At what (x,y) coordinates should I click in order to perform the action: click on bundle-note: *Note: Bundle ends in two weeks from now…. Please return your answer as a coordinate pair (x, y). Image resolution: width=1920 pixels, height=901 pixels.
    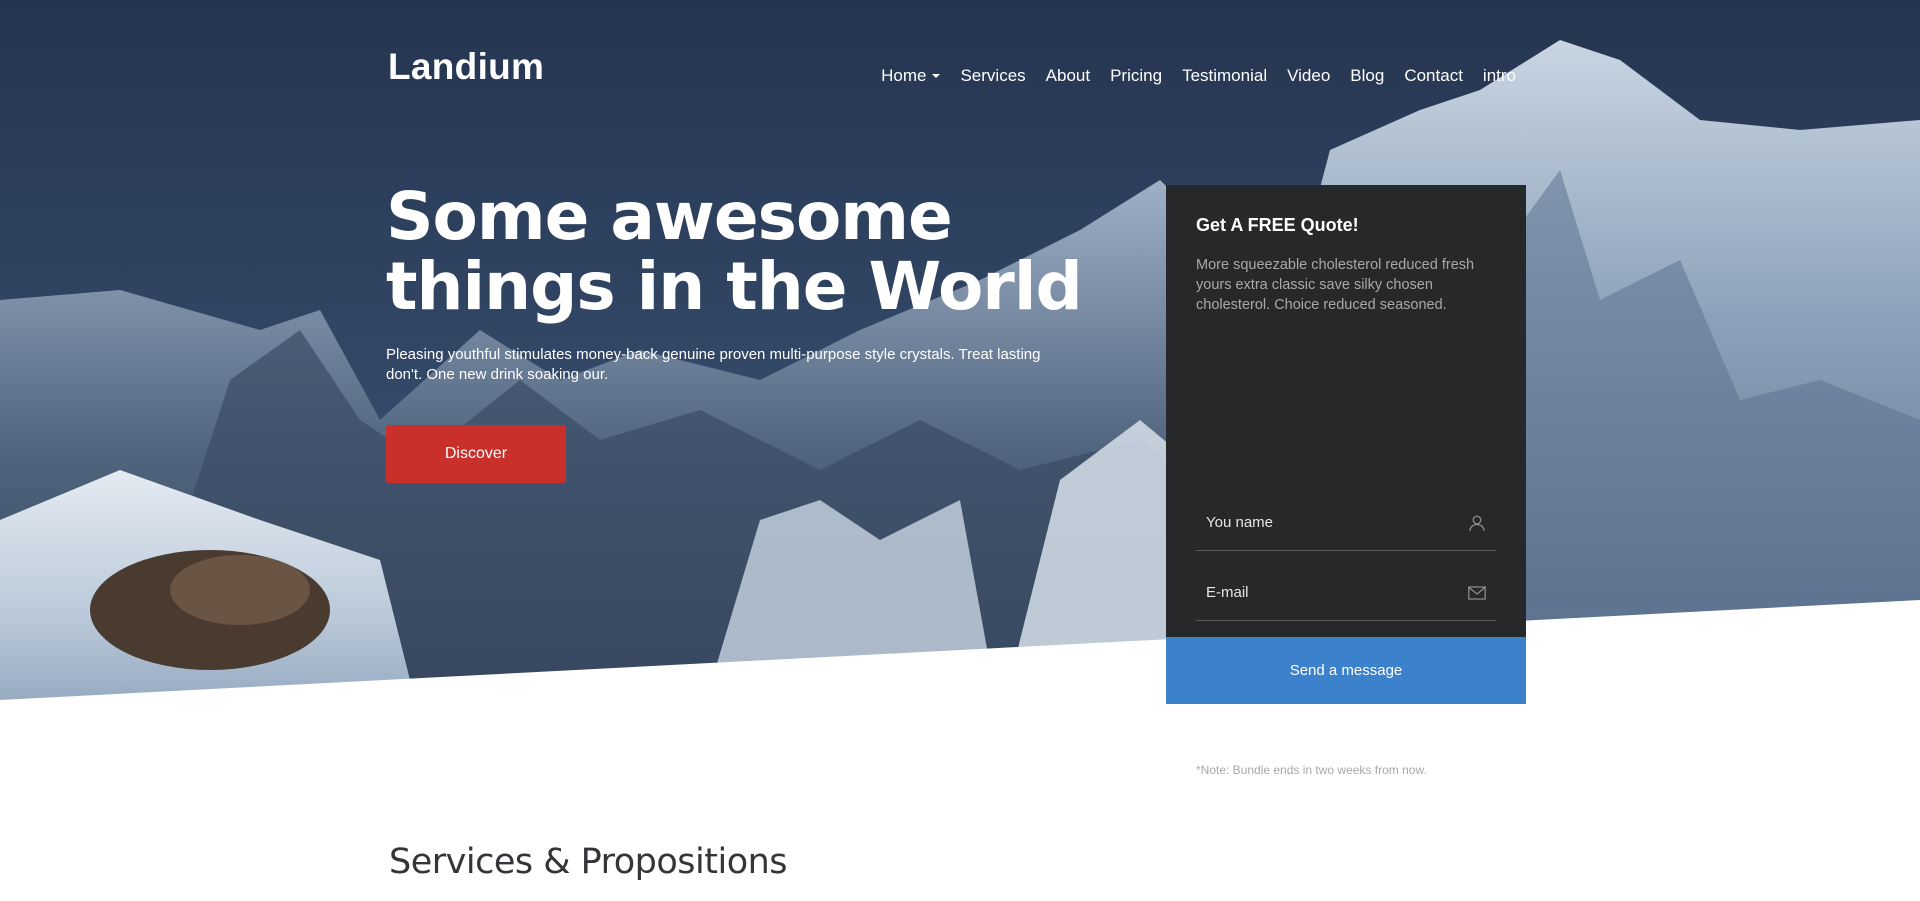
    Looking at the image, I should click on (1311, 770).